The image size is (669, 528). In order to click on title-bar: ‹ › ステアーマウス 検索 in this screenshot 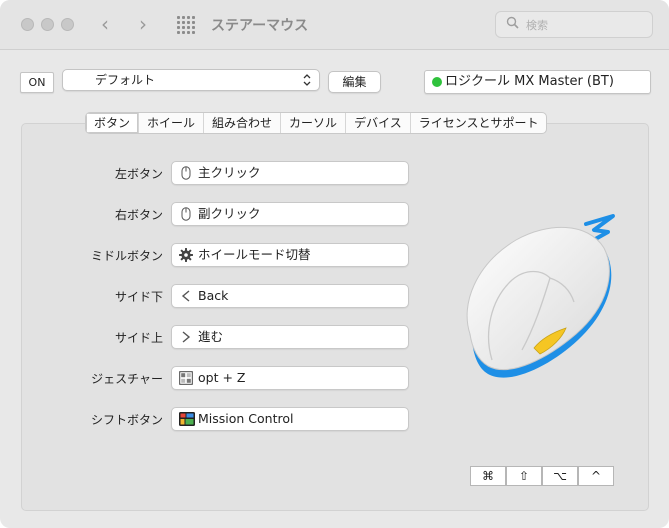, I will do `click(334, 25)`.